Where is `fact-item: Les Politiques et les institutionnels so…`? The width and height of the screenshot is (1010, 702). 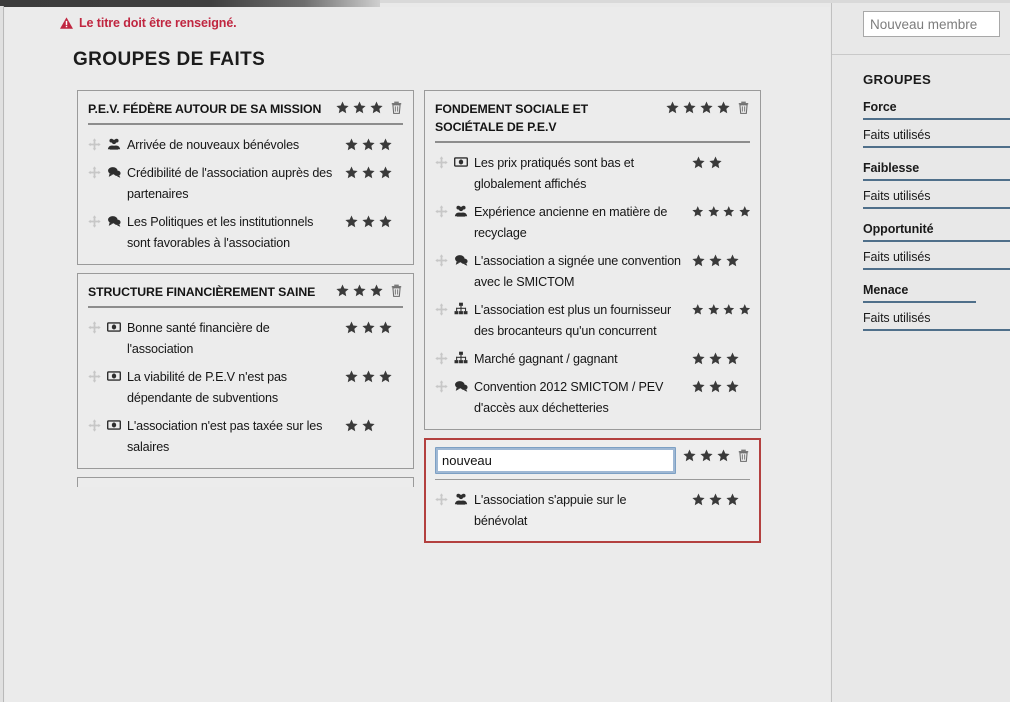 fact-item: Les Politiques et les institutionnels so… is located at coordinates (245, 233).